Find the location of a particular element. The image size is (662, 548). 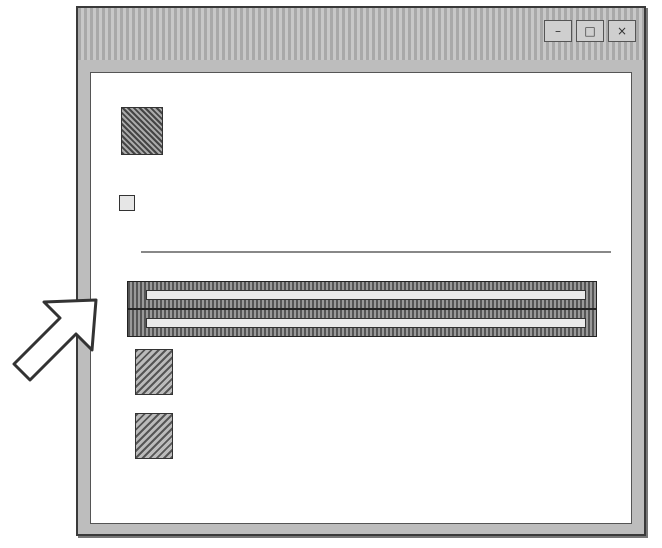

minimize-button: – is located at coordinates (558, 31).